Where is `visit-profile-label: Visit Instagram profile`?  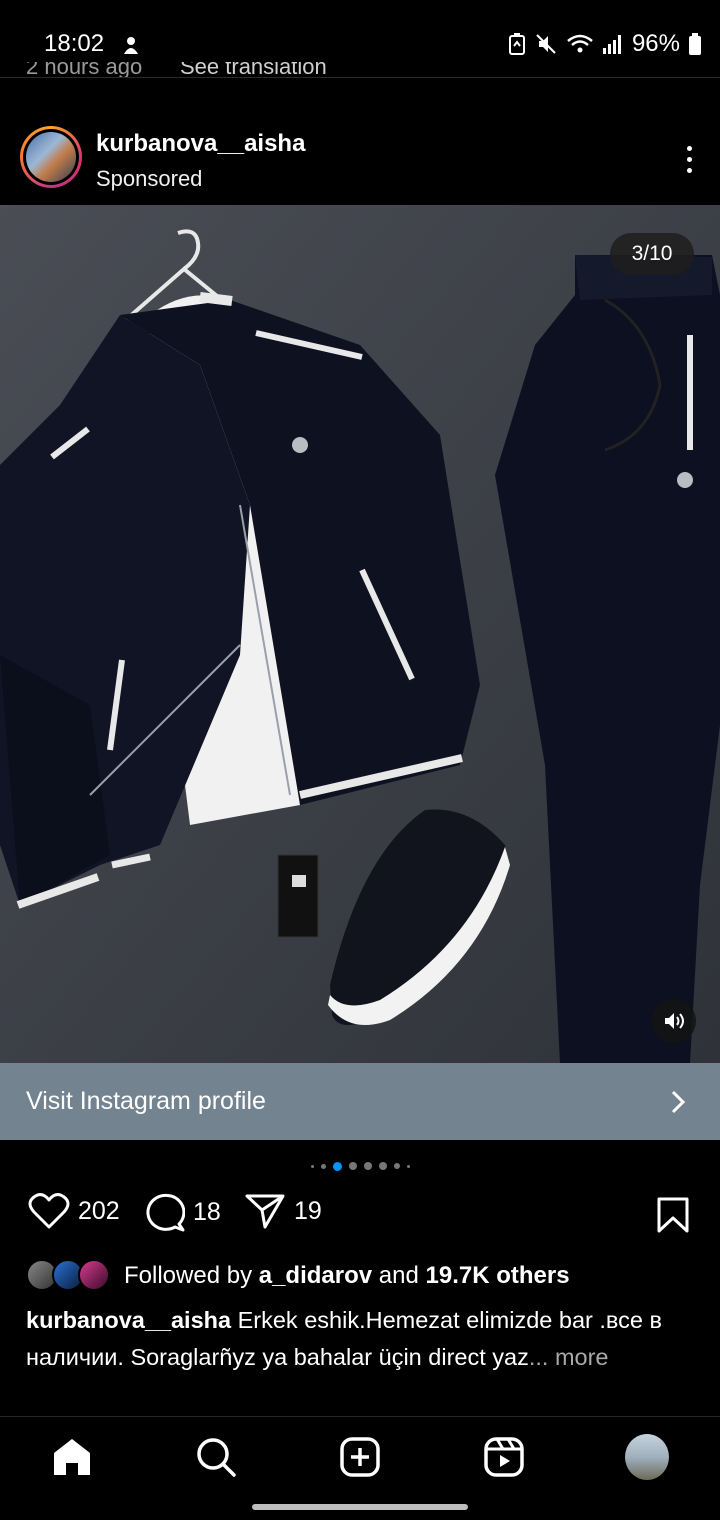
visit-profile-label: Visit Instagram profile is located at coordinates (146, 1101).